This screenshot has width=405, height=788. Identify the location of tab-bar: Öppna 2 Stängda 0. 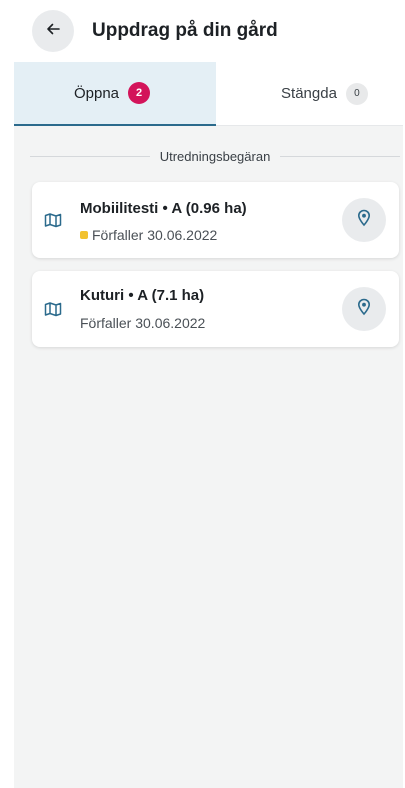
(208, 94).